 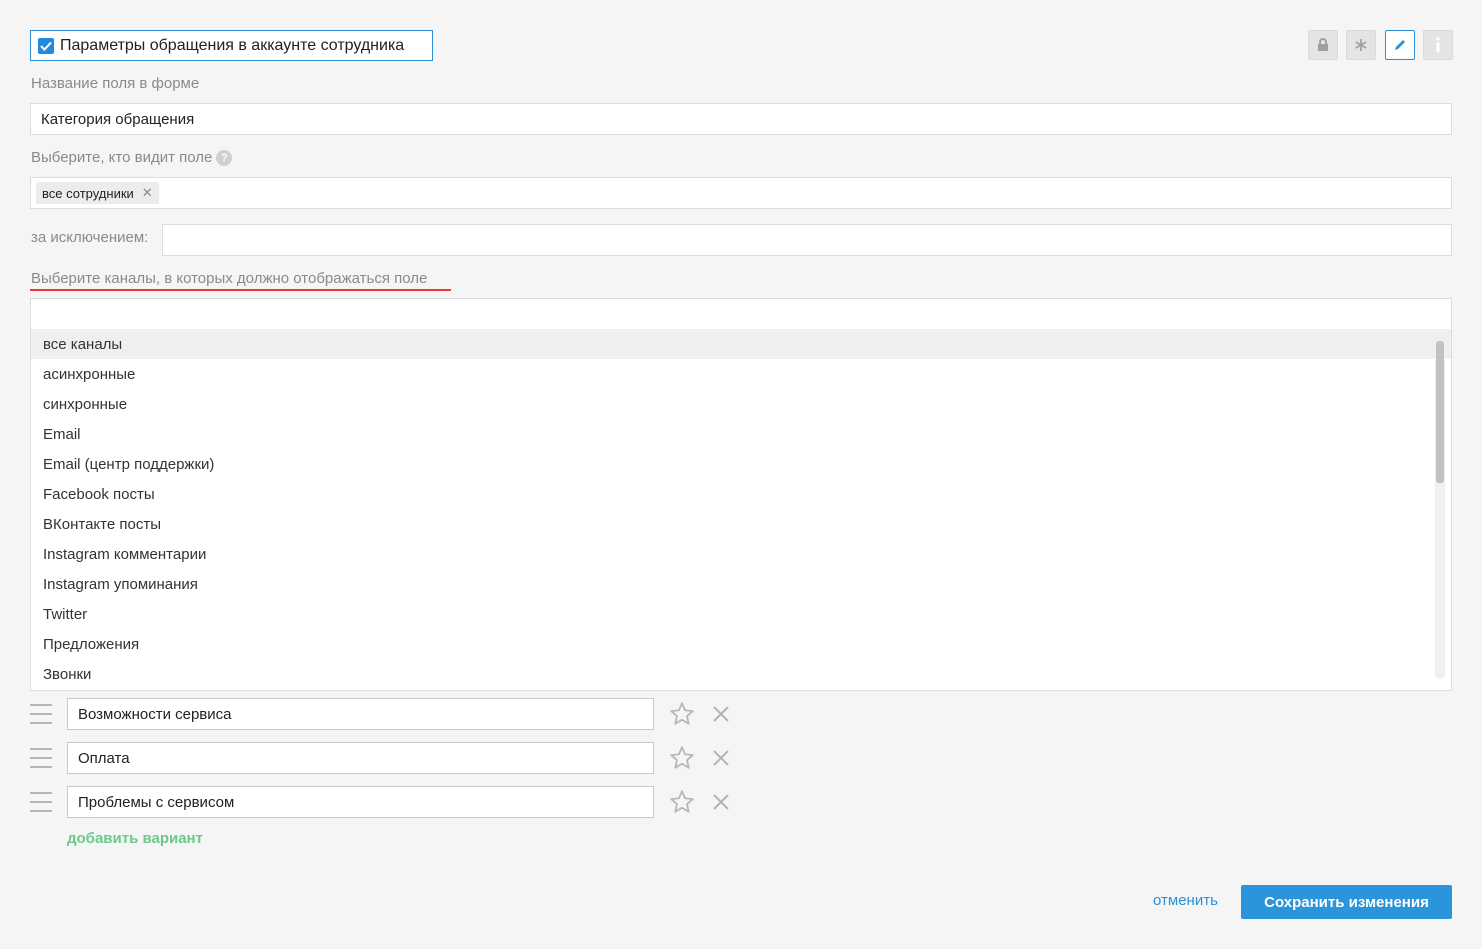 What do you see at coordinates (1346, 902) in the screenshot?
I see `save-button: Сохранить изменения` at bounding box center [1346, 902].